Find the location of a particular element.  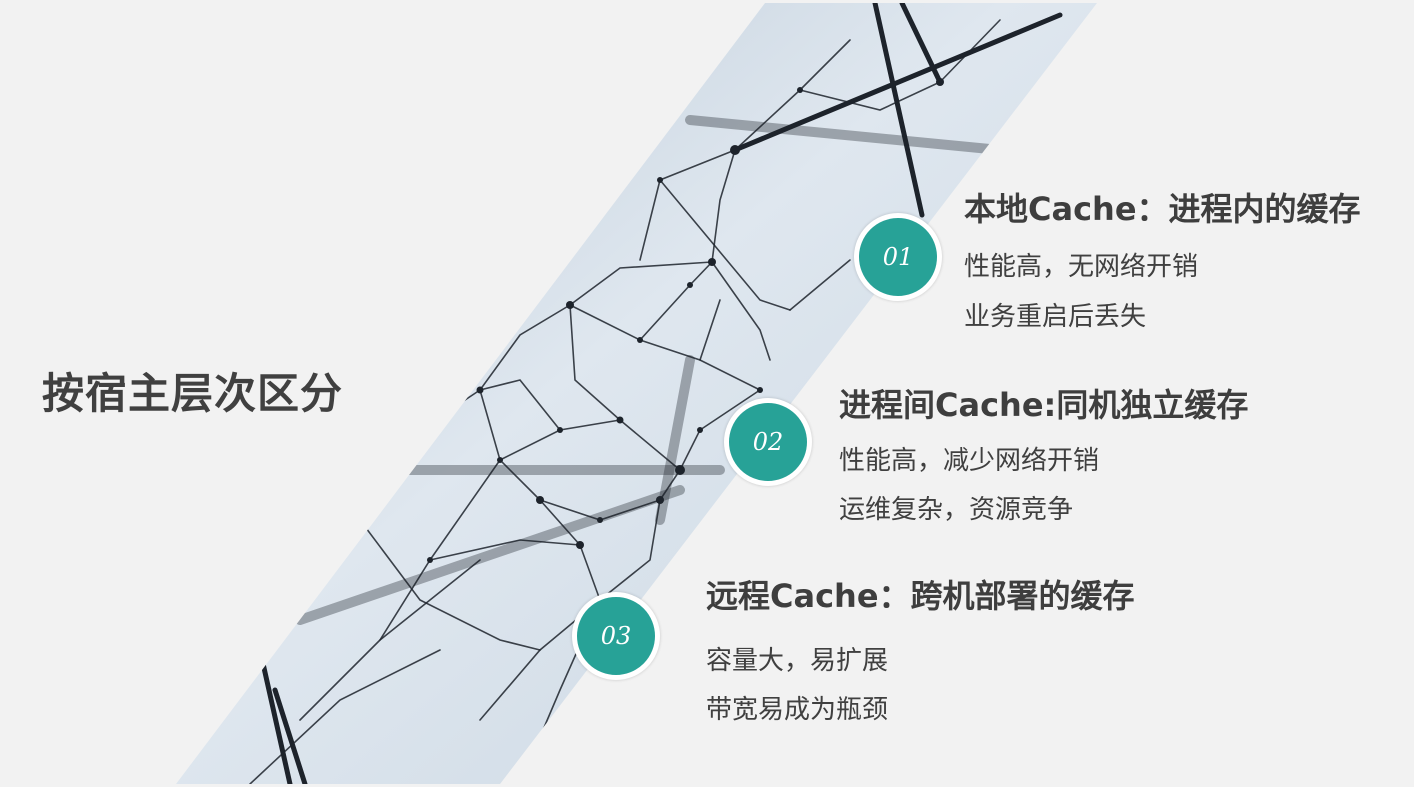

item-line-01-2: 业务重启后丢失 is located at coordinates (1055, 317).